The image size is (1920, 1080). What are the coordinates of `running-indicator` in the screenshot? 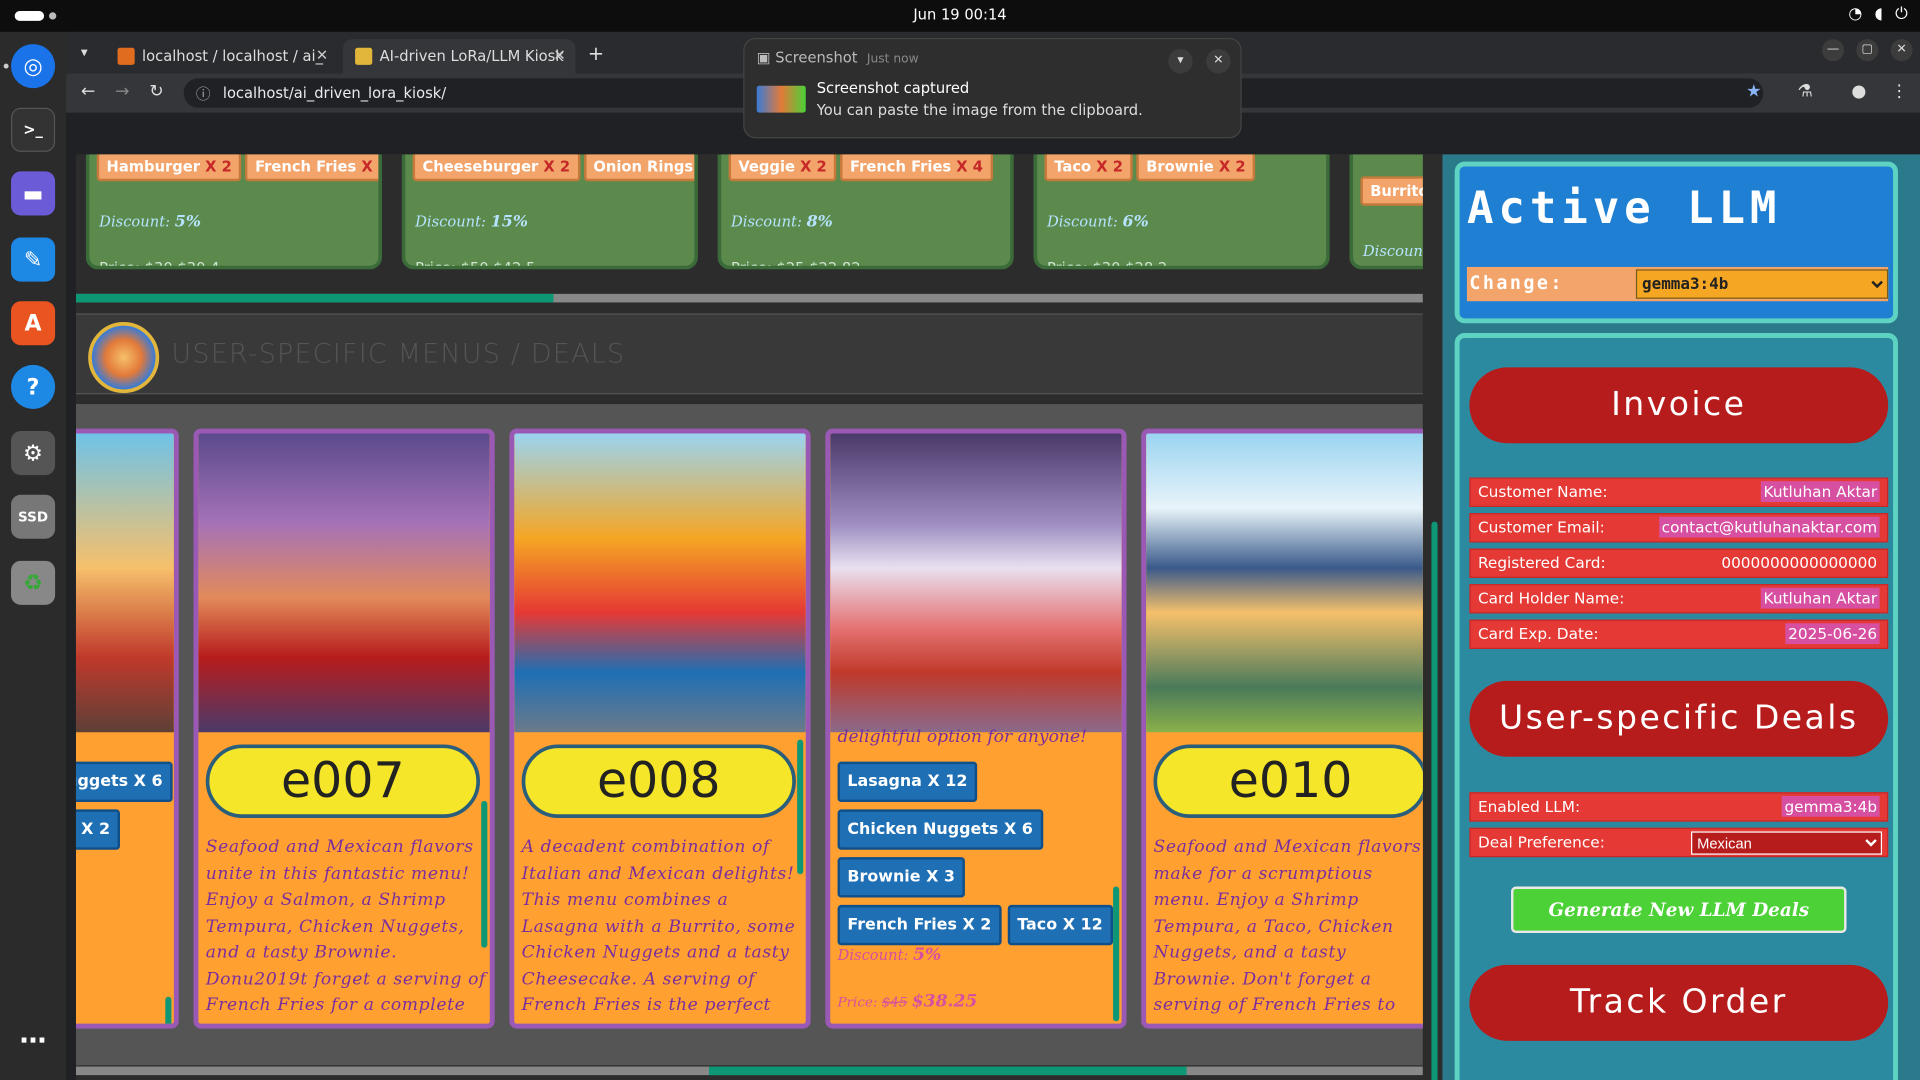 It's located at (6, 66).